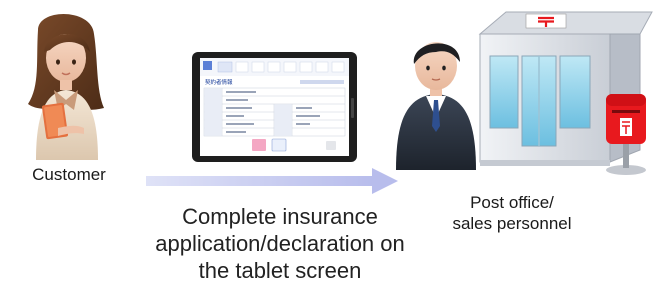  What do you see at coordinates (626, 134) in the screenshot?
I see `mailbox-icon` at bounding box center [626, 134].